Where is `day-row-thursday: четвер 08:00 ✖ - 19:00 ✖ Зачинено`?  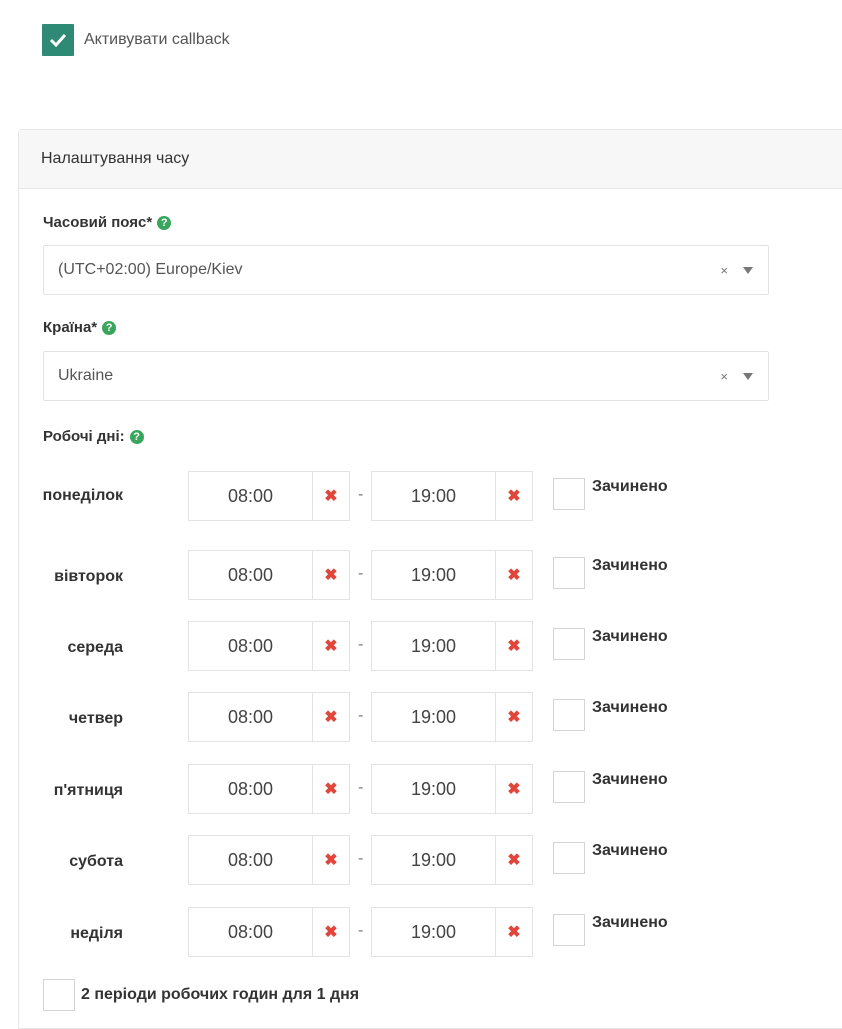 day-row-thursday: четвер 08:00 ✖ - 19:00 ✖ Зачинено is located at coordinates (409, 717).